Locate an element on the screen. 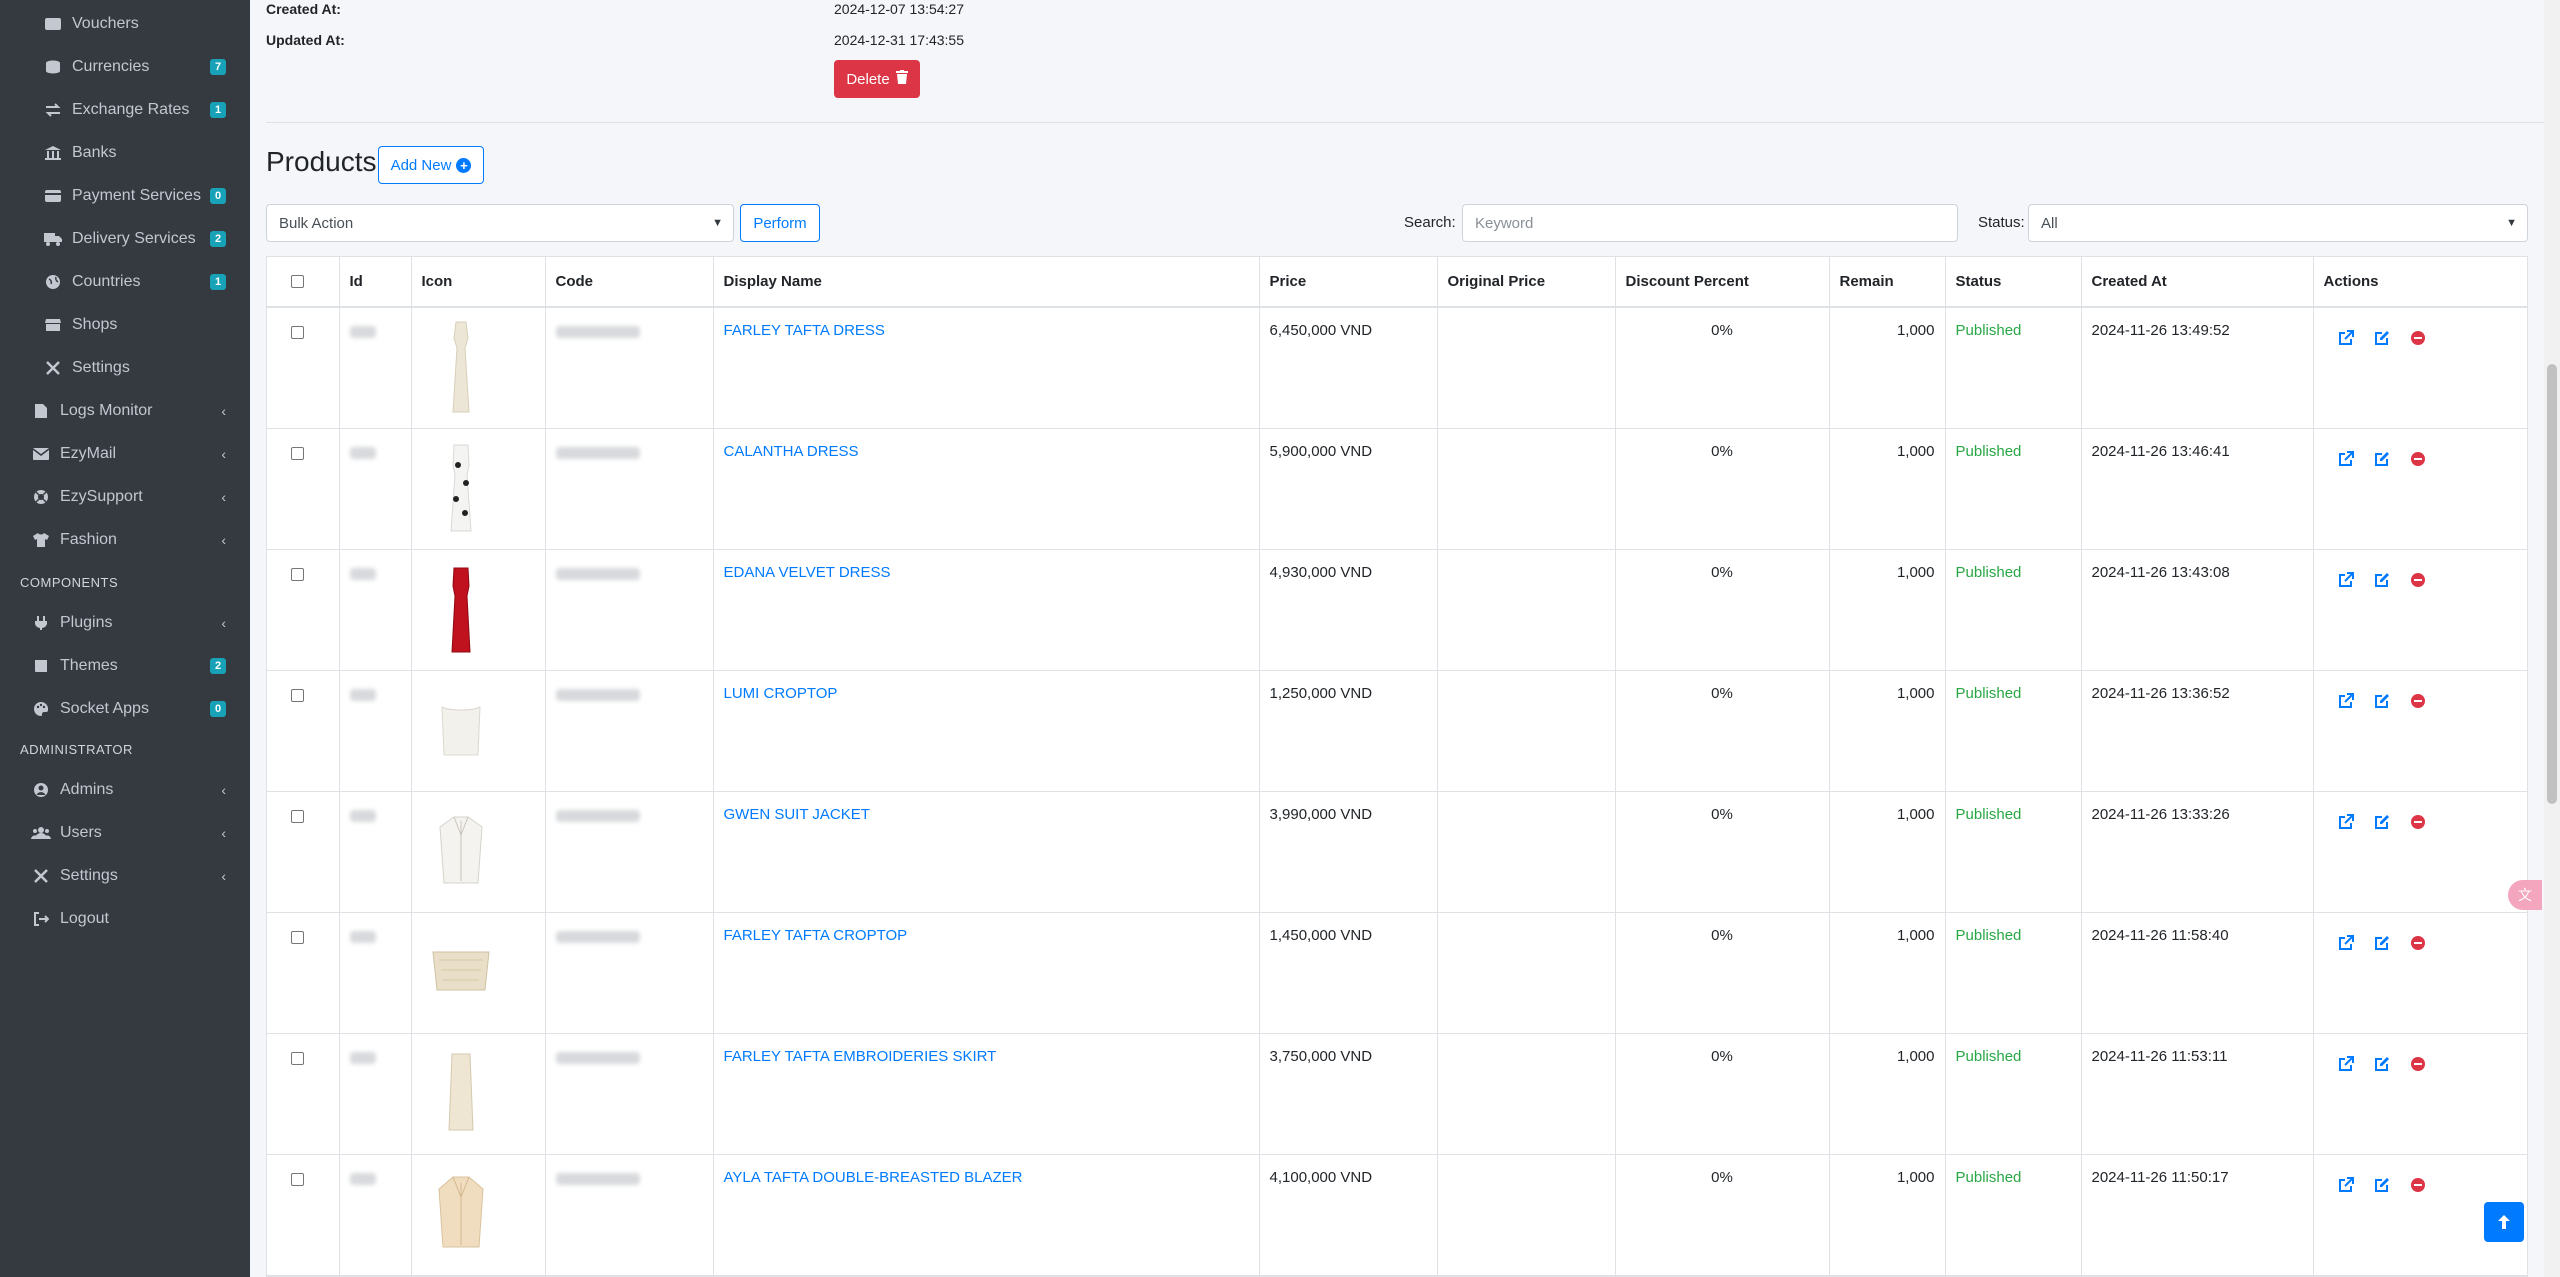  row-icon-cell is located at coordinates (478, 973).